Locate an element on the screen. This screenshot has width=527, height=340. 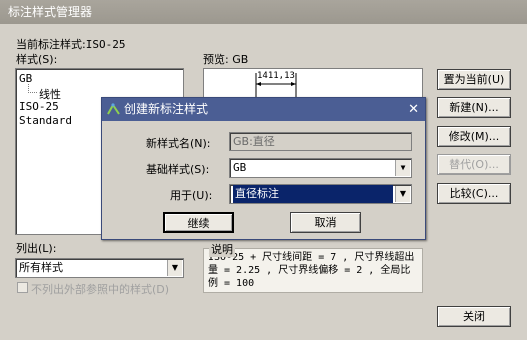
list-filter-select: 所有样式 ▼ is located at coordinates (99, 268).